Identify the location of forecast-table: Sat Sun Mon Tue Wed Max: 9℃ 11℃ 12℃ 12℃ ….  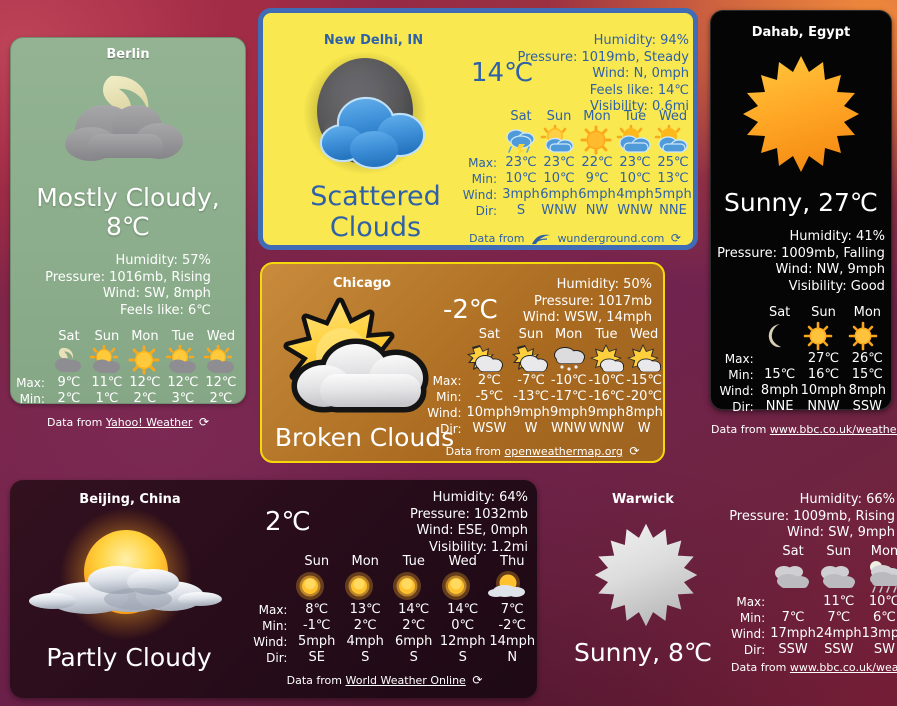
(128, 368).